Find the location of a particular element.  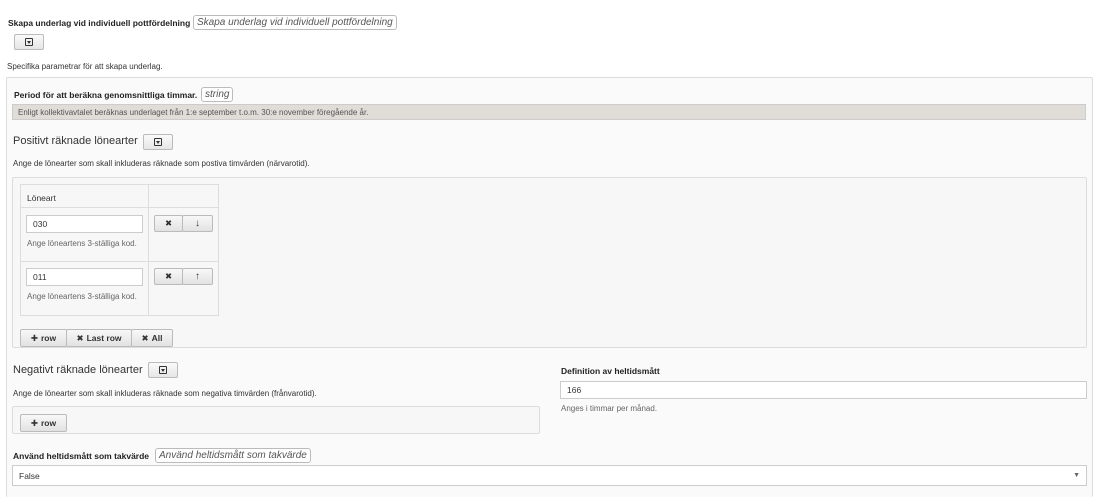

negative-collapse-button is located at coordinates (163, 370).